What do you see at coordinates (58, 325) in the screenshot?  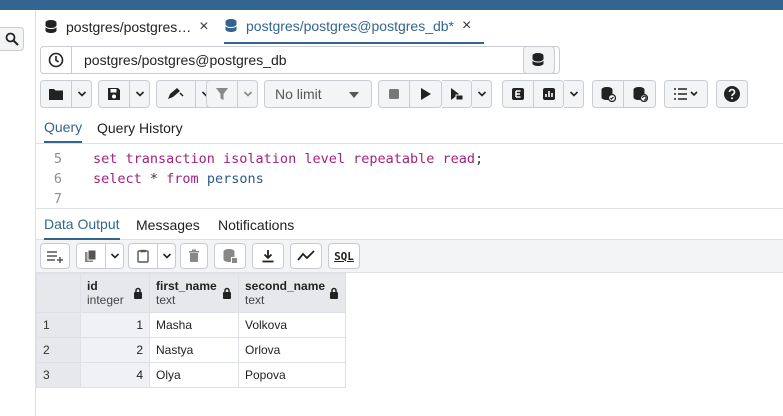 I see `row-number: 1` at bounding box center [58, 325].